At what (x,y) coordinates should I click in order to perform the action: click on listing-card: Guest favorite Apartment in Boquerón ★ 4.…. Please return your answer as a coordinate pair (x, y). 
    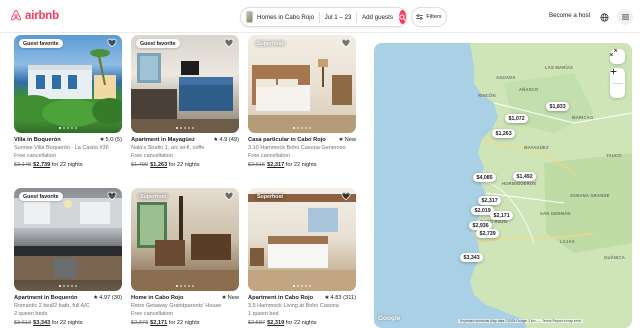
    Looking at the image, I should click on (68, 257).